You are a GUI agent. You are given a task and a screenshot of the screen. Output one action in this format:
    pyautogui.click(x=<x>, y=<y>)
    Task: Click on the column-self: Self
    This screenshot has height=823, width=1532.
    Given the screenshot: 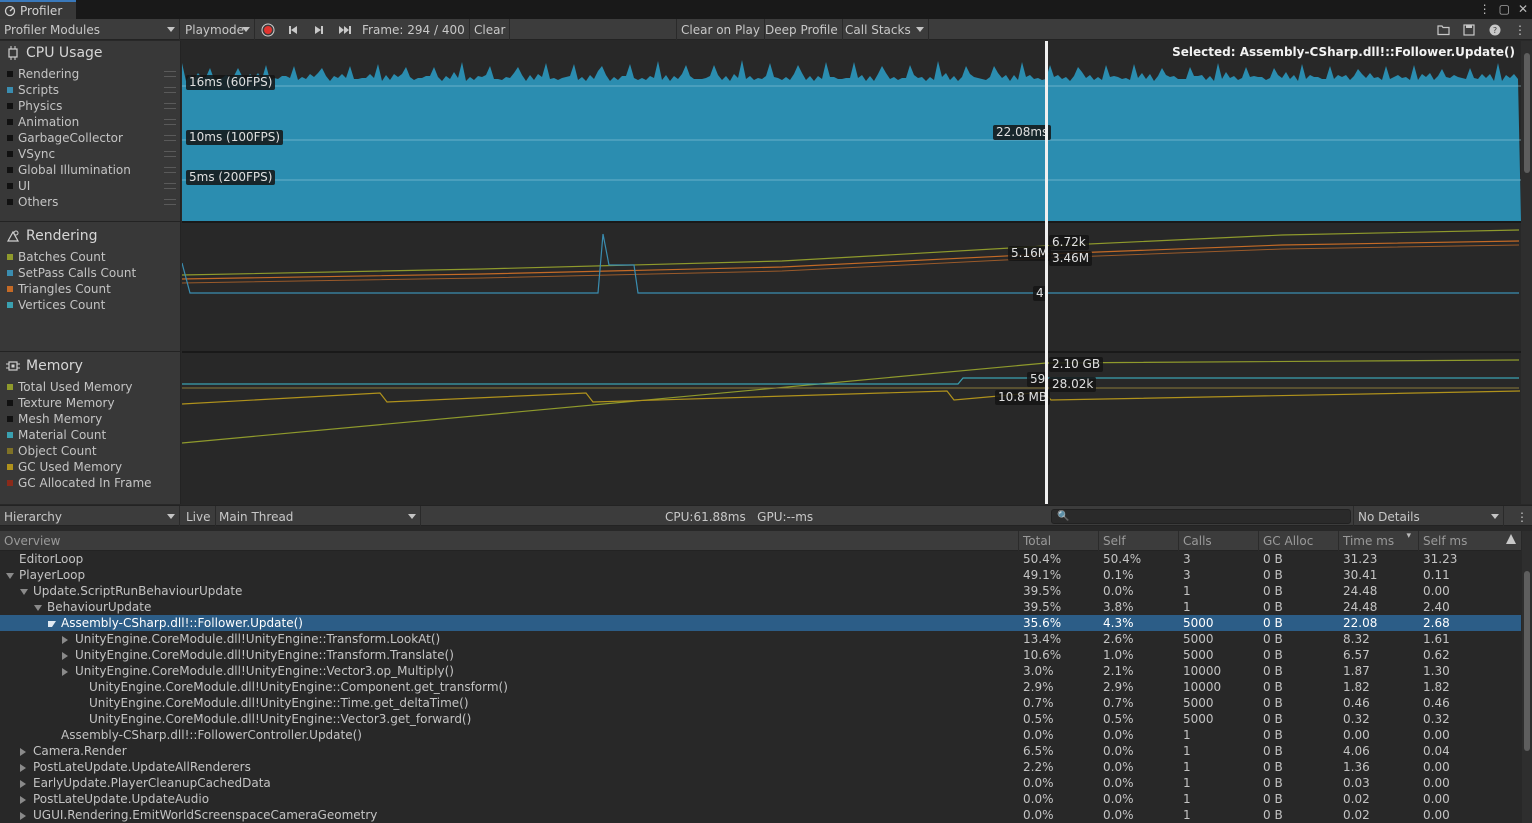 What is the action you would take?
    pyautogui.click(x=1137, y=541)
    